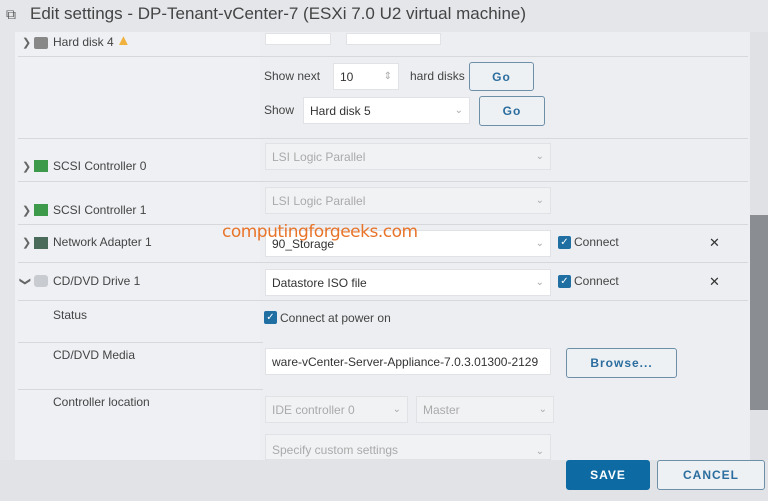 The height and width of the screenshot is (501, 768). Describe the element at coordinates (41, 43) in the screenshot. I see `hard-disk-icon` at that location.